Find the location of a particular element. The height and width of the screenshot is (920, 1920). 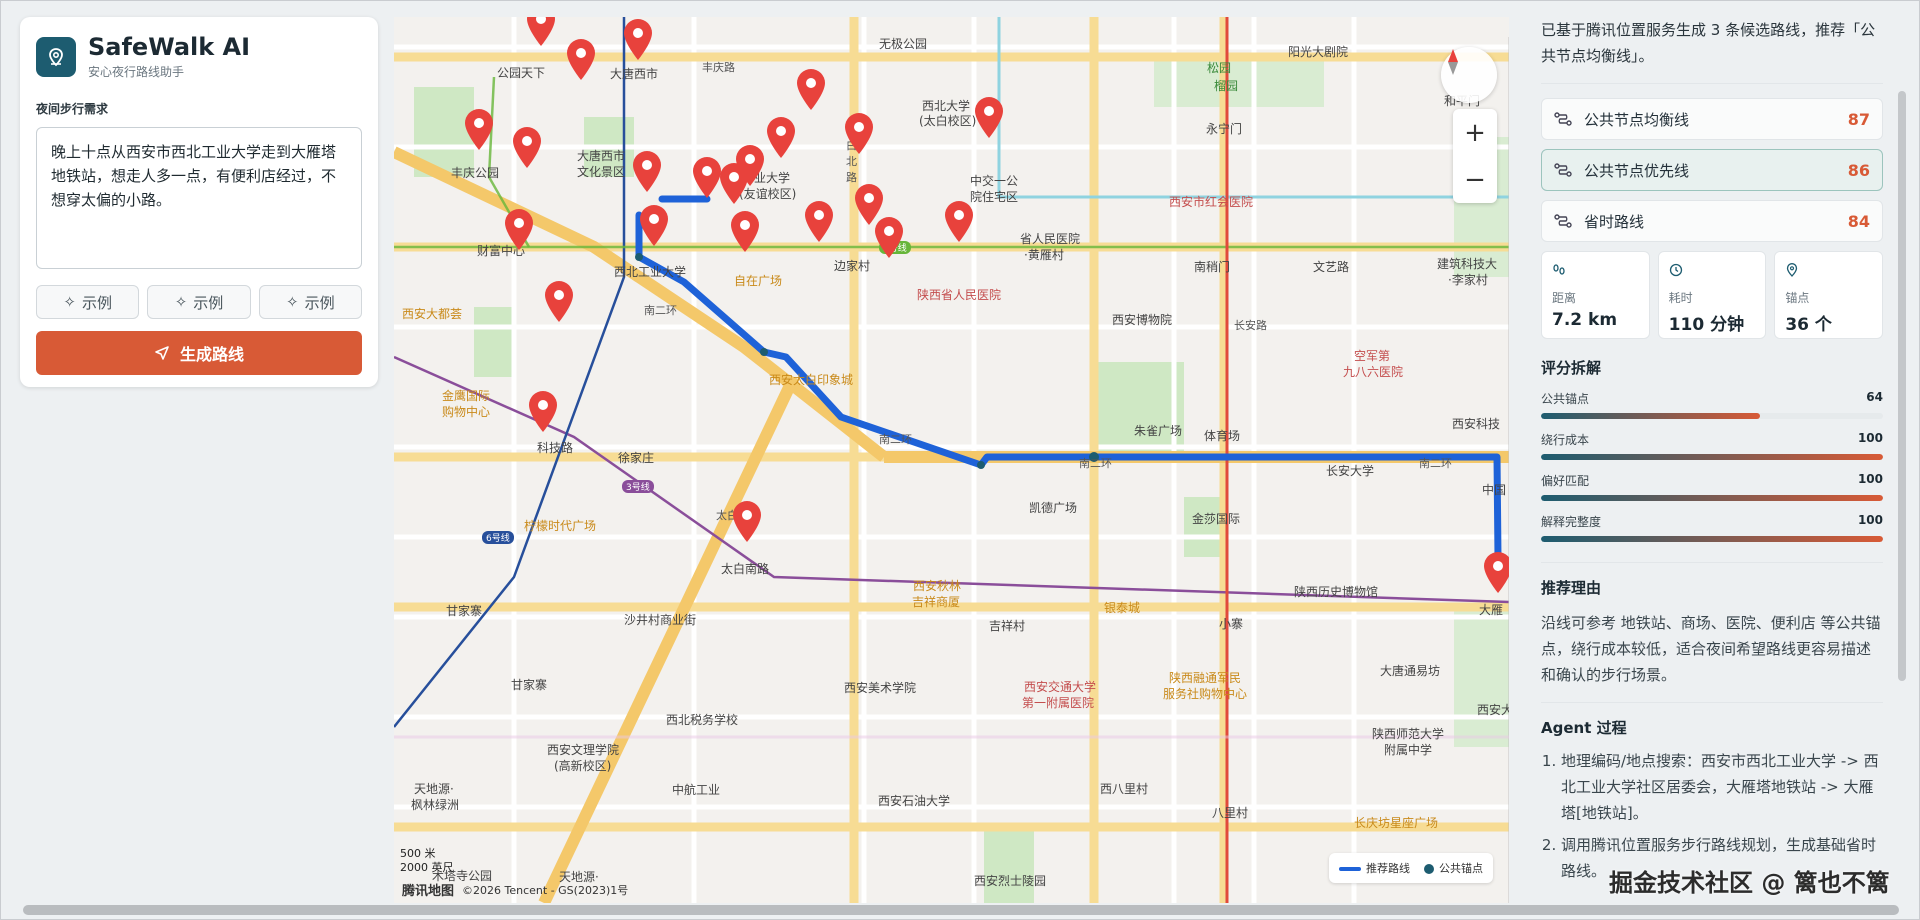

map-label: 中航工业 is located at coordinates (696, 790).